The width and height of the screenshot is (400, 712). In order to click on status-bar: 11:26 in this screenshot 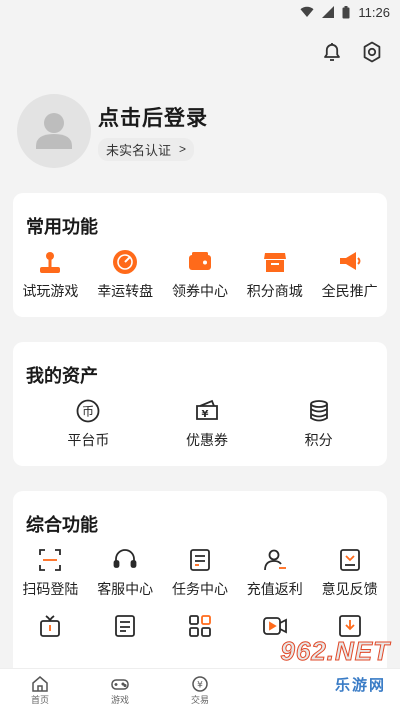, I will do `click(200, 12)`.